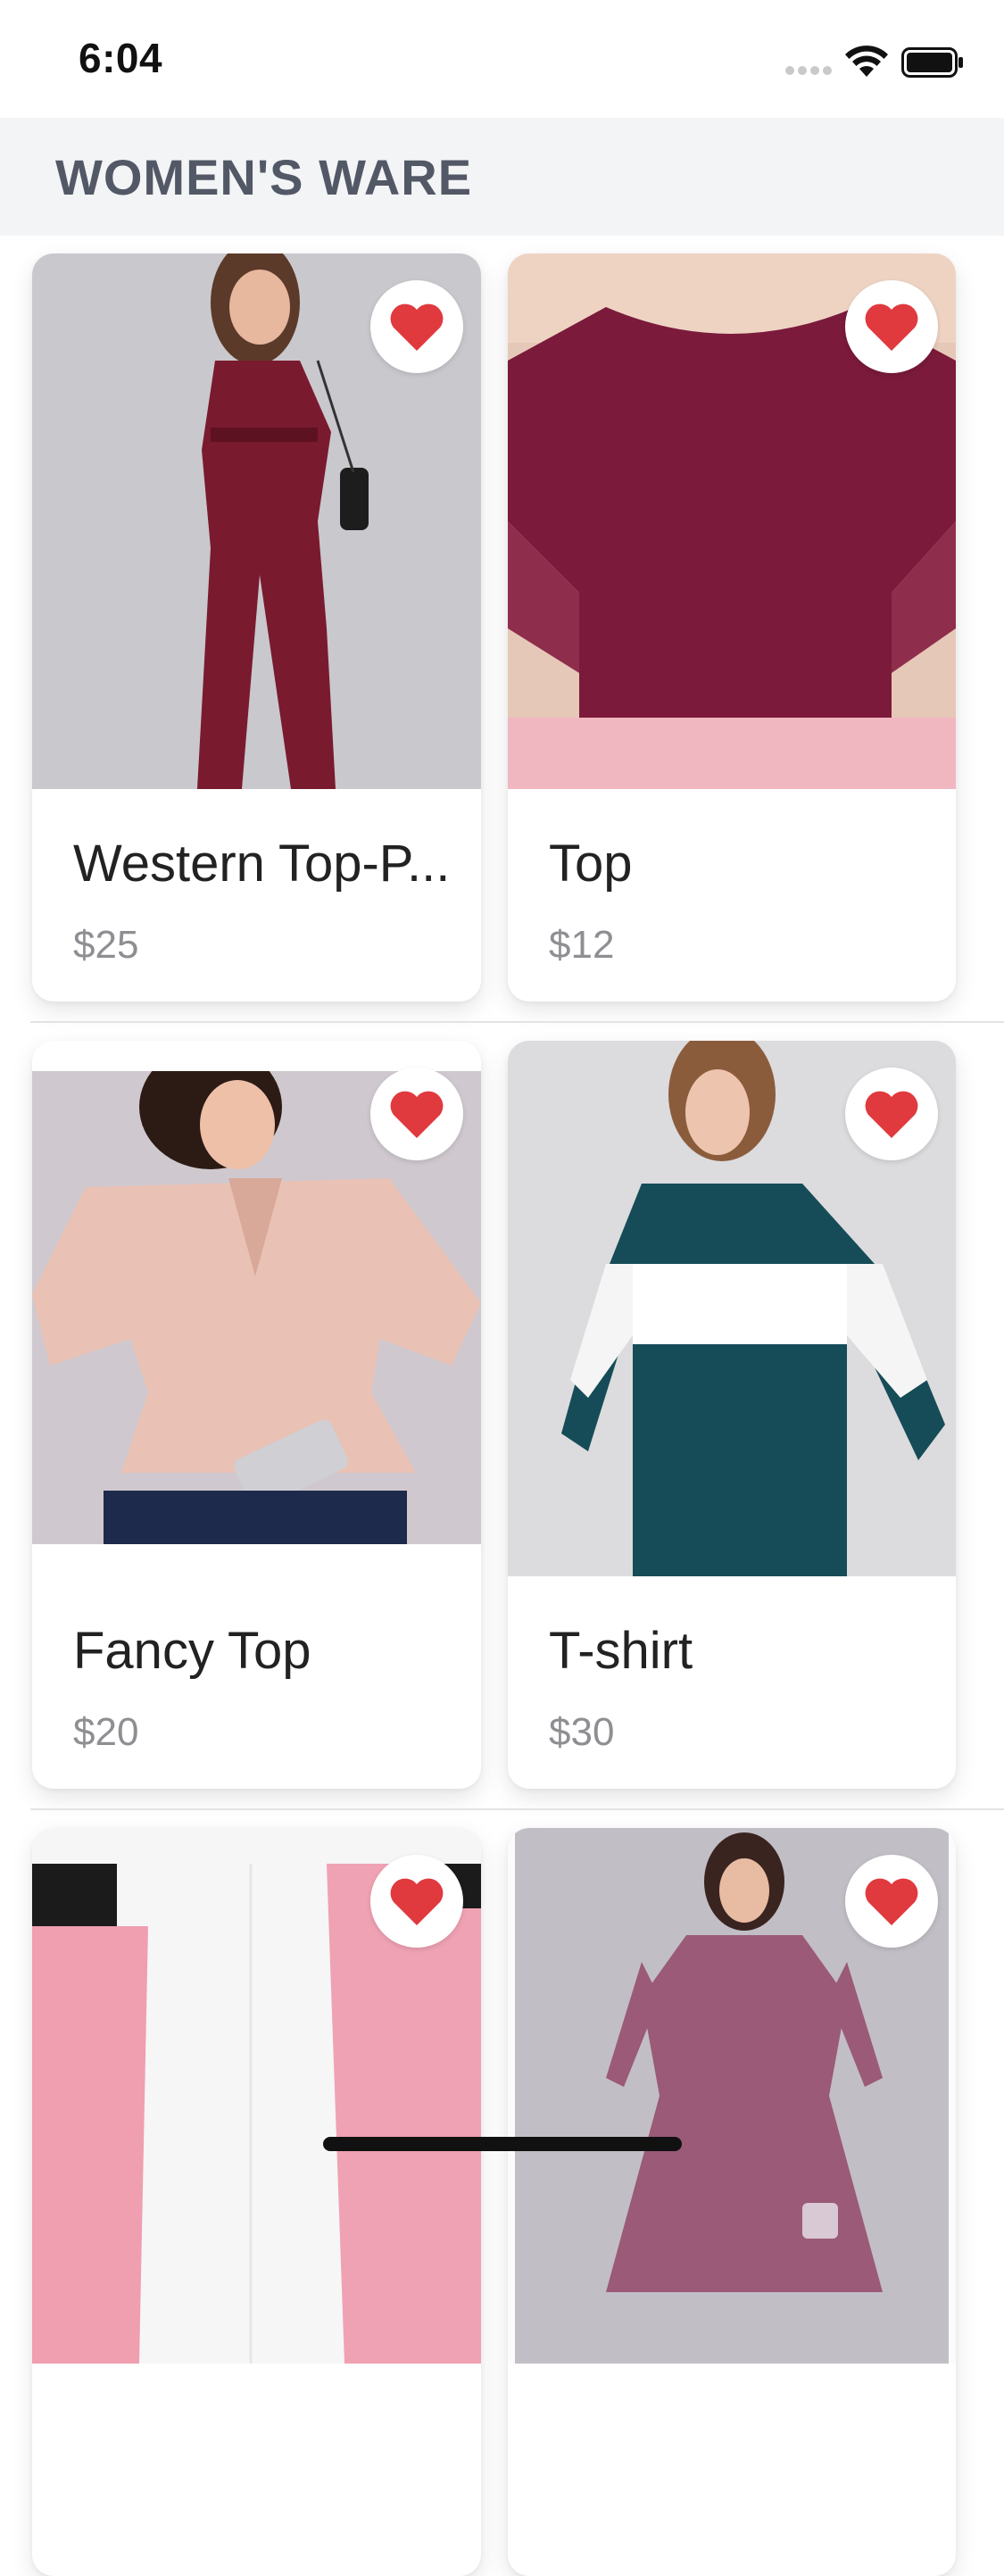 Image resolution: width=1004 pixels, height=2576 pixels. I want to click on home-indicator, so click(502, 2144).